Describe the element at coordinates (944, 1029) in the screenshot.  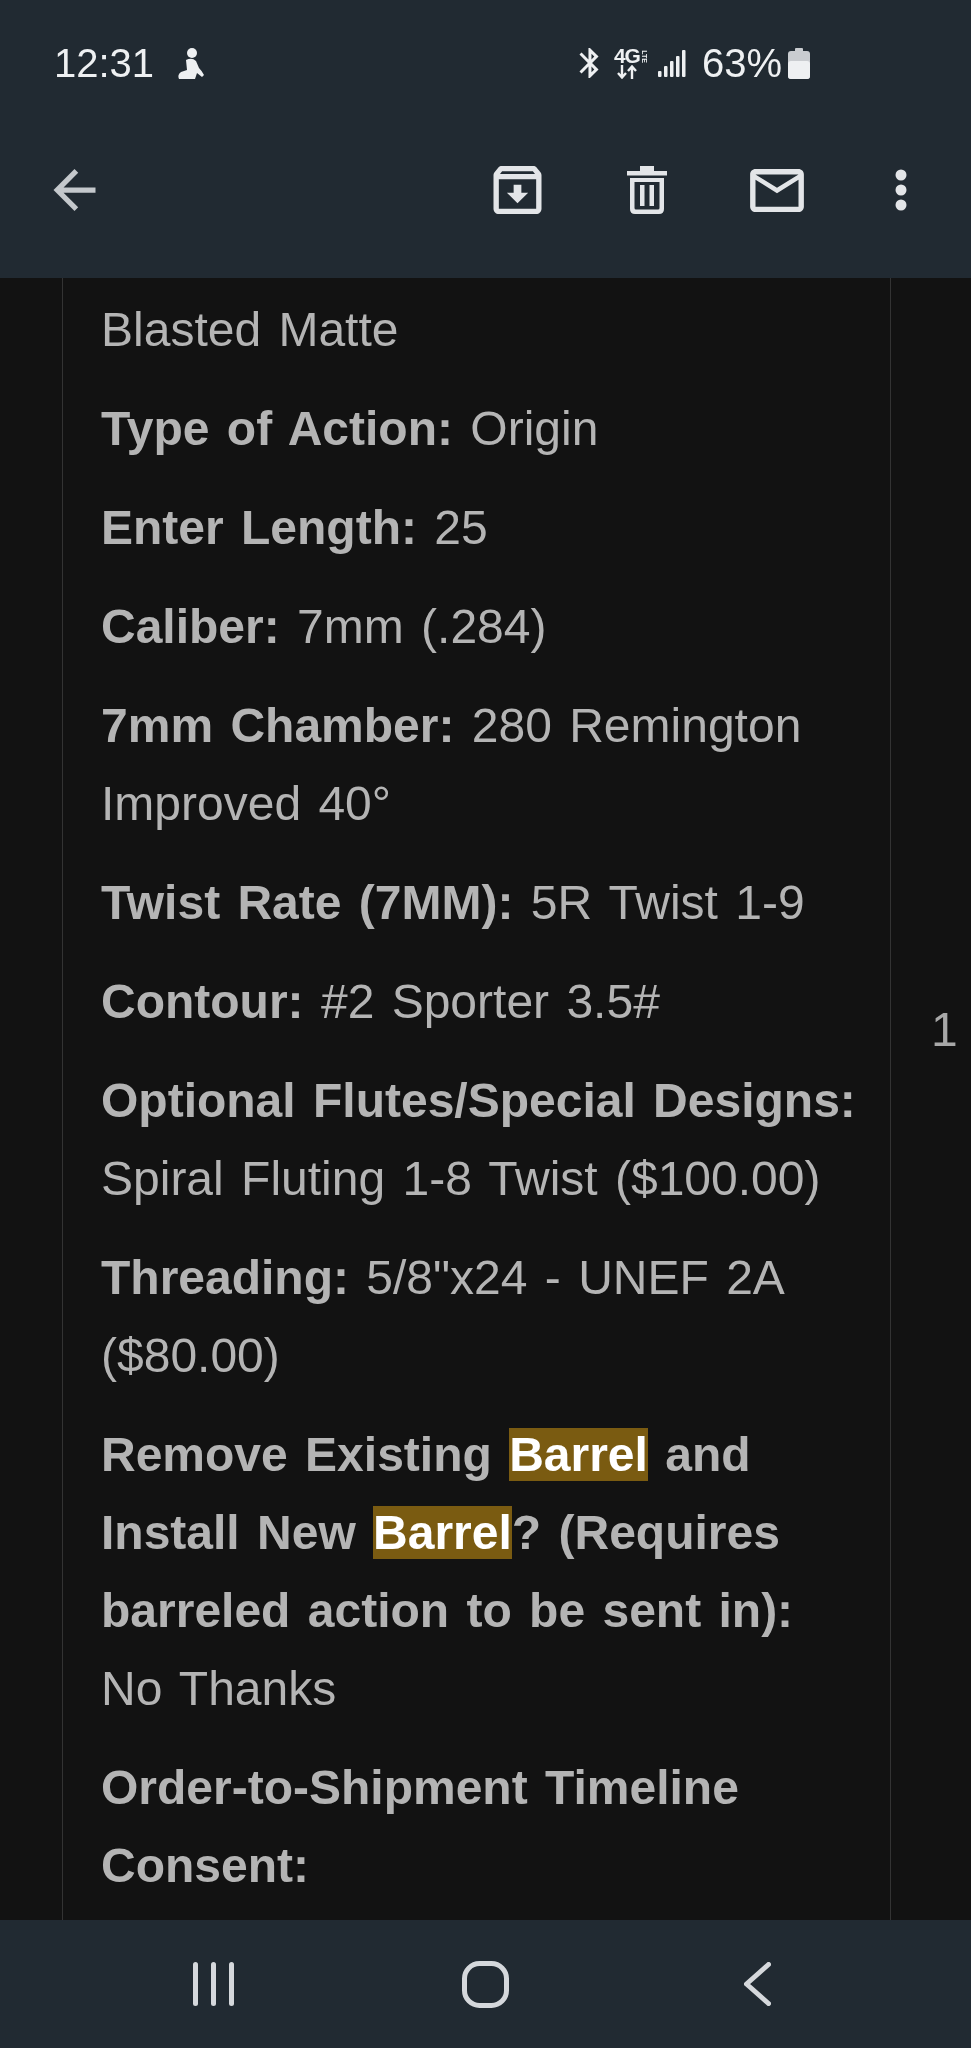
I see `number-text: 1` at that location.